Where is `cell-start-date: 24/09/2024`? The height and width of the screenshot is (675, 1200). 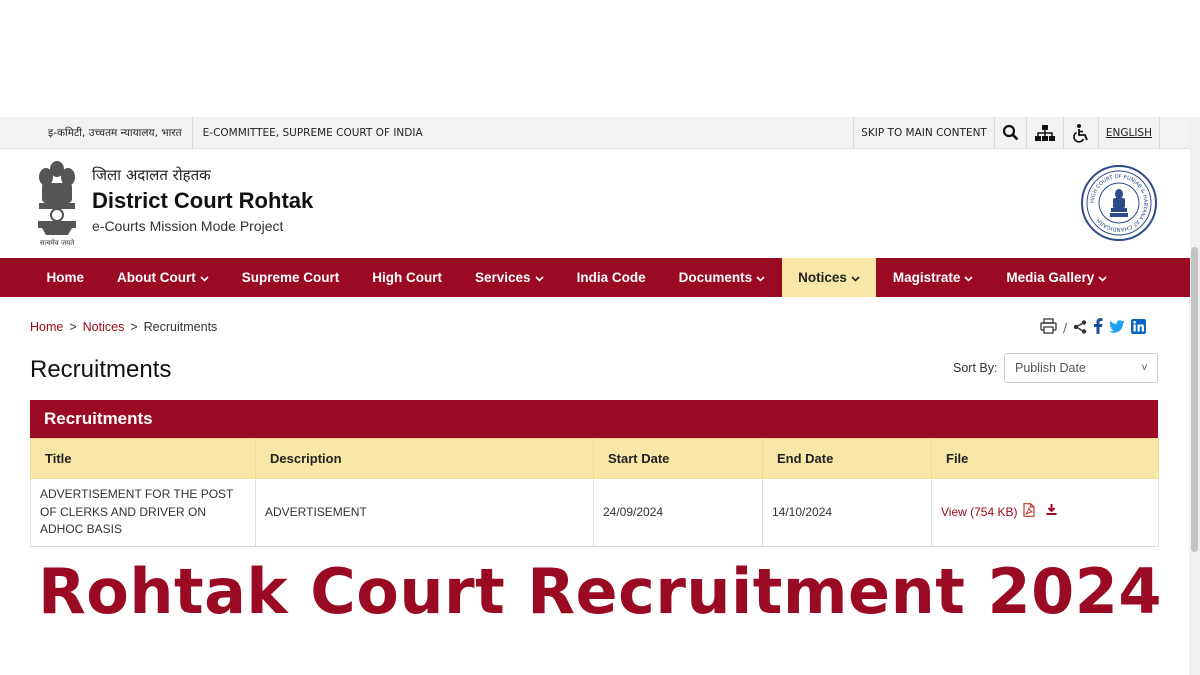
cell-start-date: 24/09/2024 is located at coordinates (678, 512).